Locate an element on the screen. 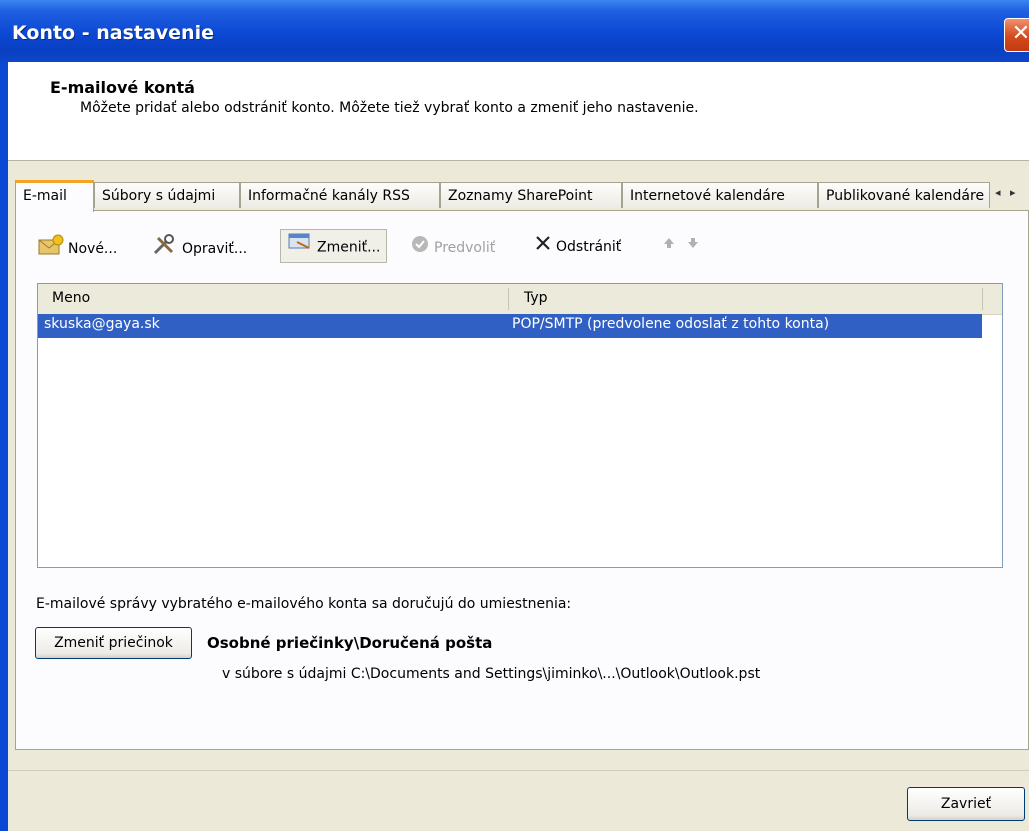 The width and height of the screenshot is (1029, 831). remove-account-button: Odstrániť is located at coordinates (577, 246).